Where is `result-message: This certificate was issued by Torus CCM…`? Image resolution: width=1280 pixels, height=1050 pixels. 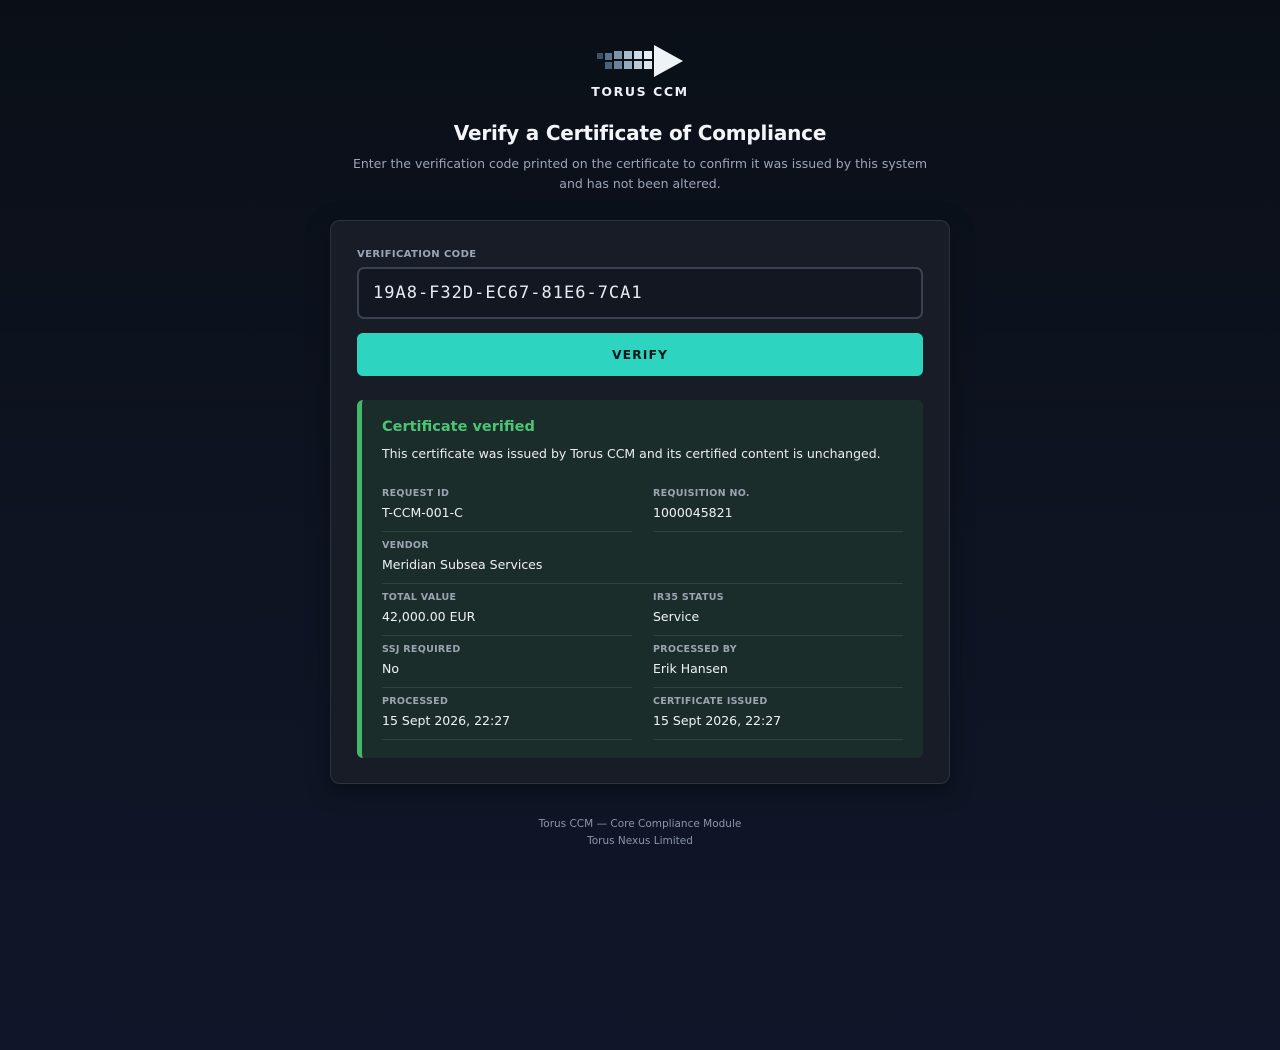
result-message: This certificate was issued by Torus CCM… is located at coordinates (631, 453).